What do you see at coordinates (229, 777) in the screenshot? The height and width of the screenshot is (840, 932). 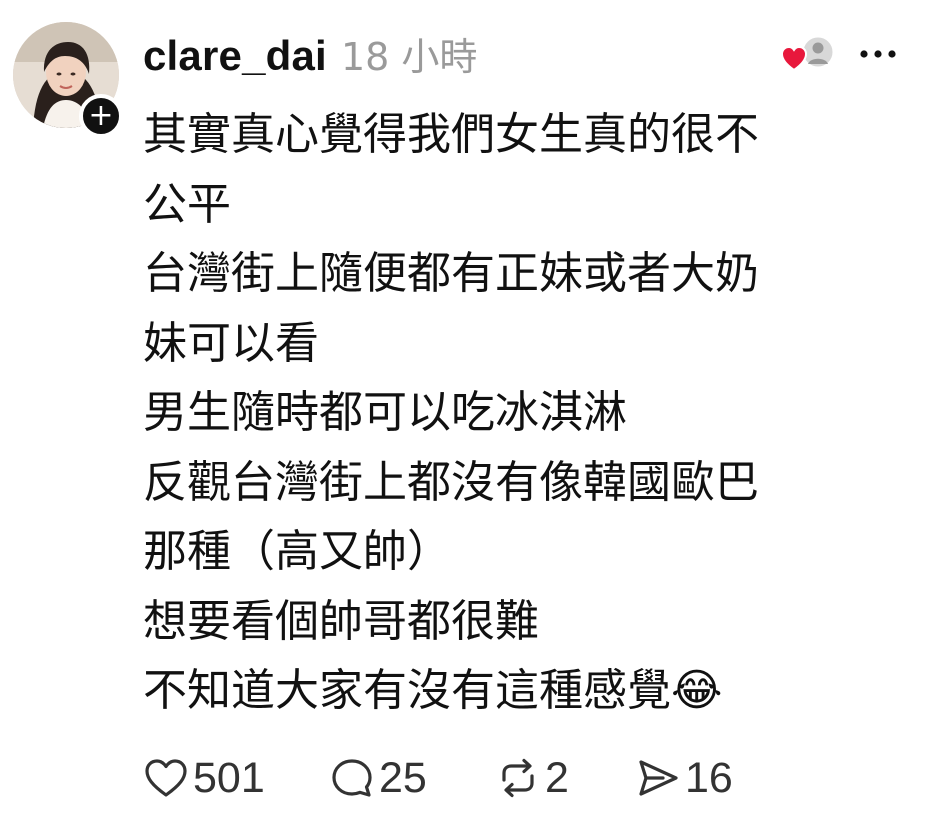 I see `like-count: 501` at bounding box center [229, 777].